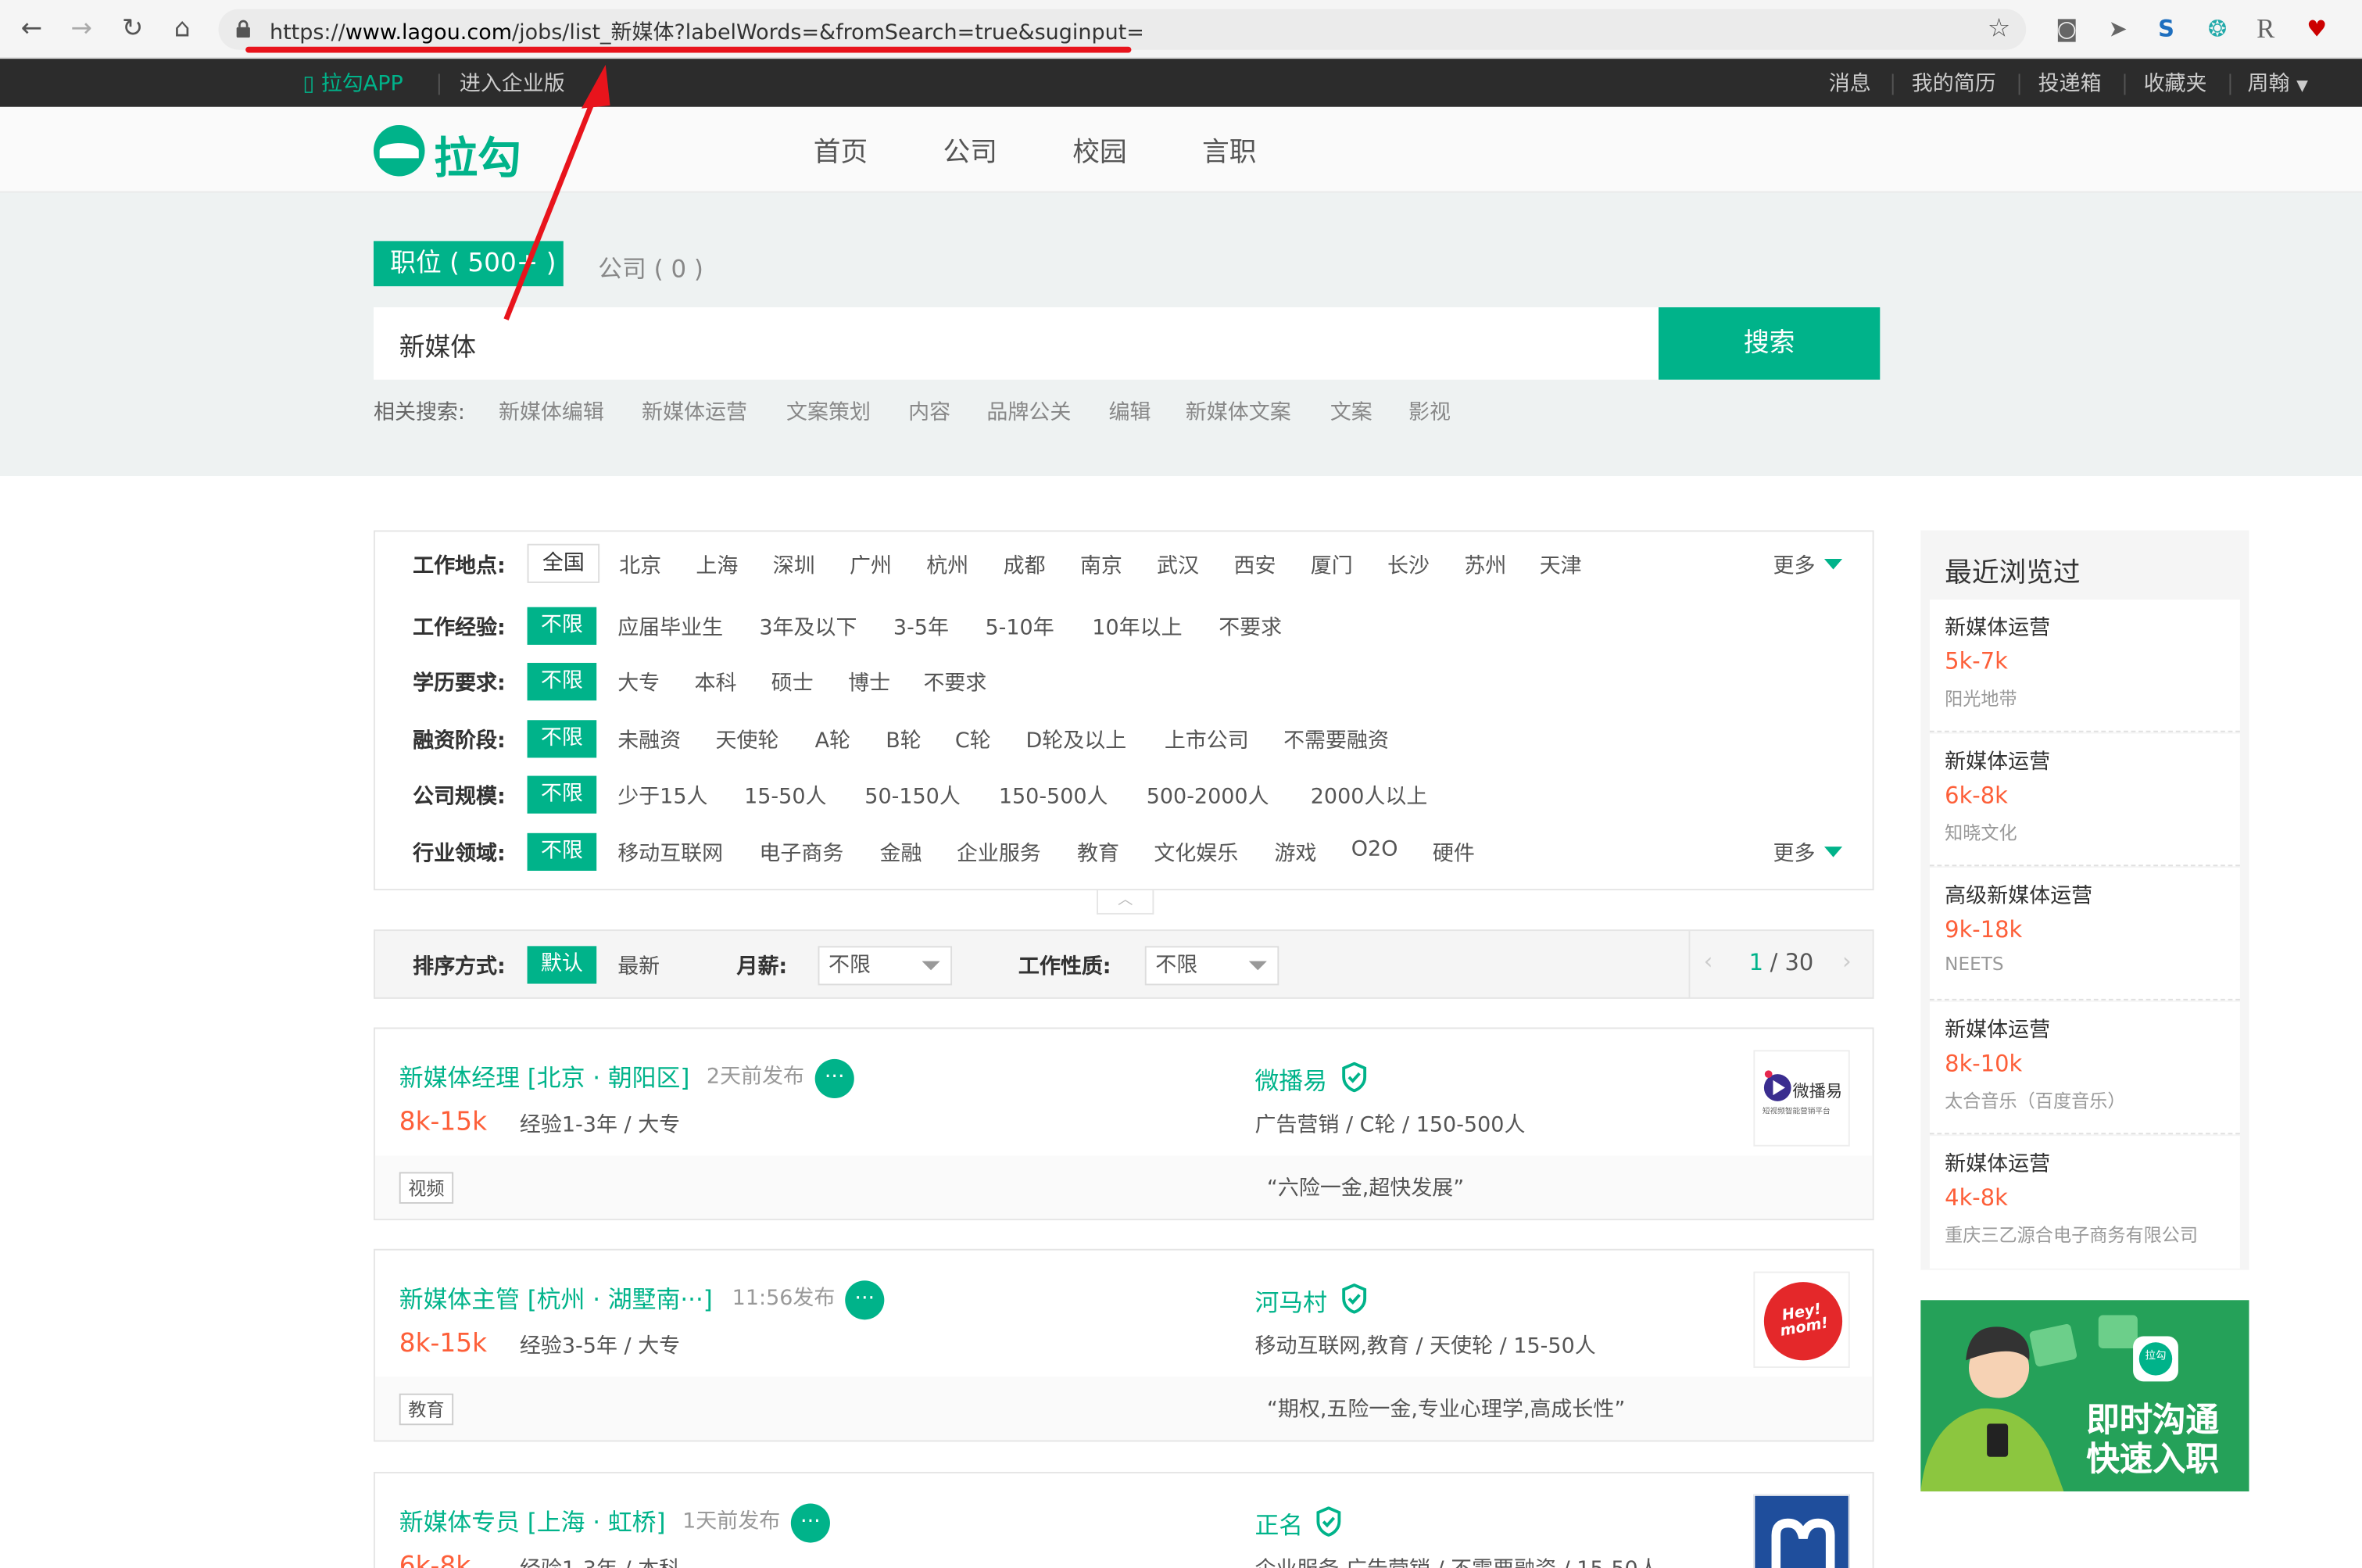 Image resolution: width=2362 pixels, height=1568 pixels. What do you see at coordinates (2278, 83) in the screenshot?
I see `user-menu: 周翰 ▼` at bounding box center [2278, 83].